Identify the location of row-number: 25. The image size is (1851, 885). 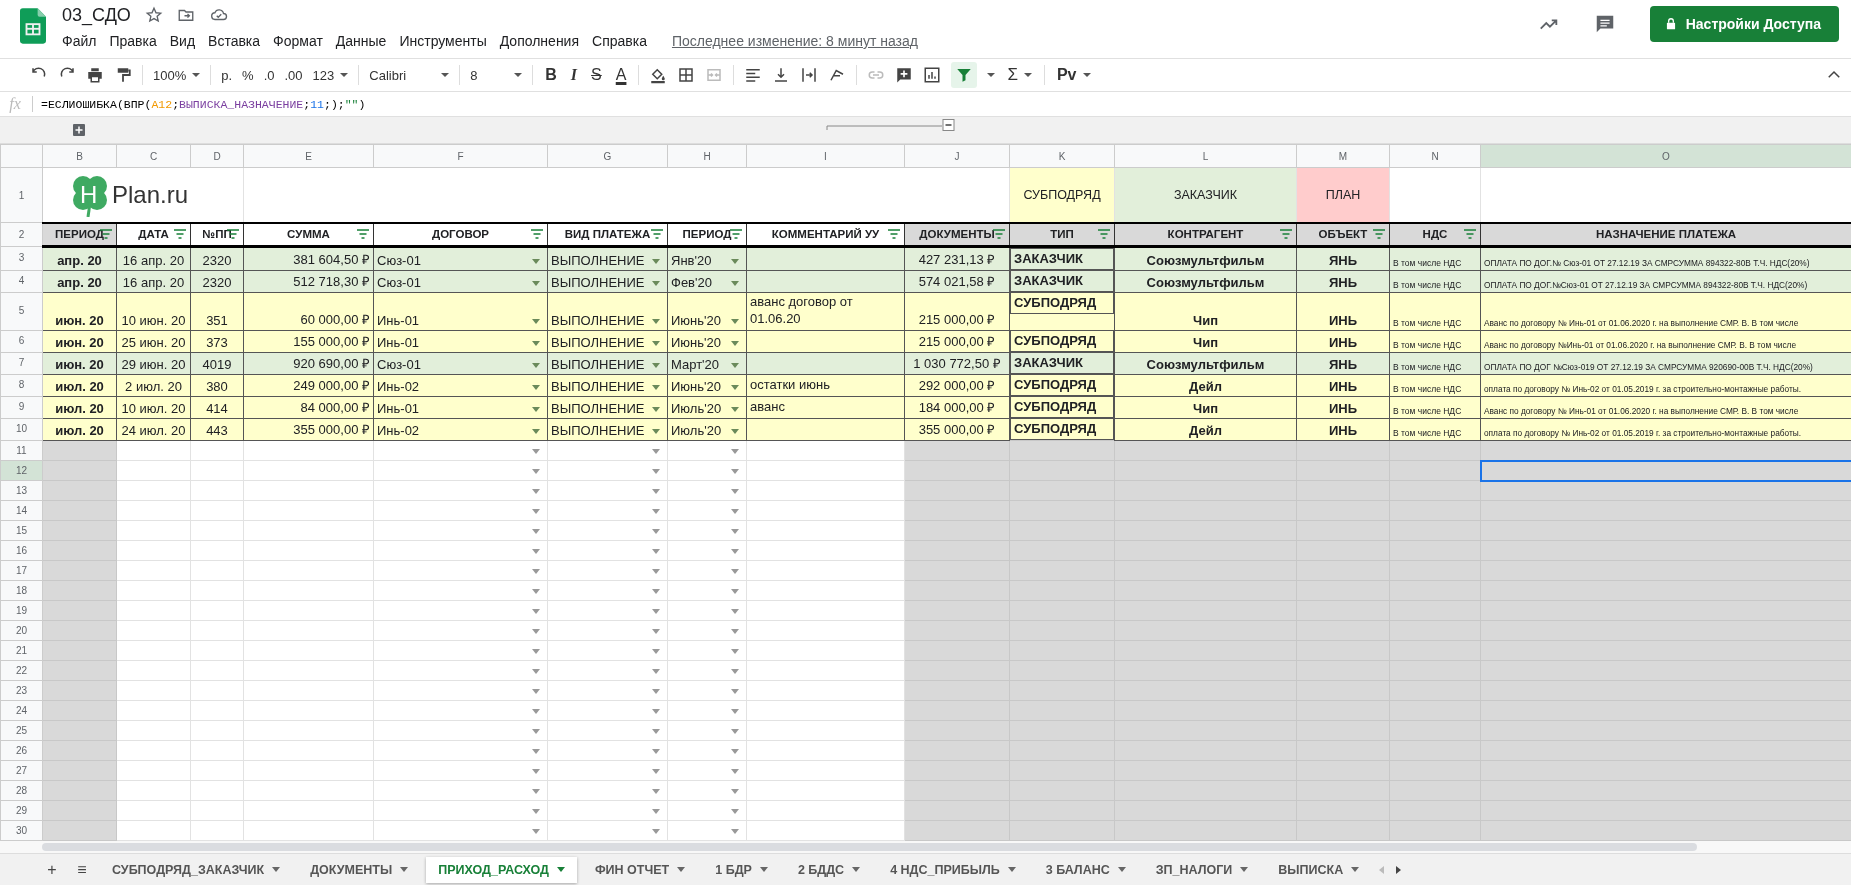
(21, 730).